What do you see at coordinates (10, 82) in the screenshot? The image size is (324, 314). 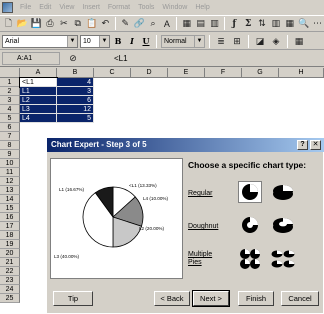 I see `row-header: 1` at bounding box center [10, 82].